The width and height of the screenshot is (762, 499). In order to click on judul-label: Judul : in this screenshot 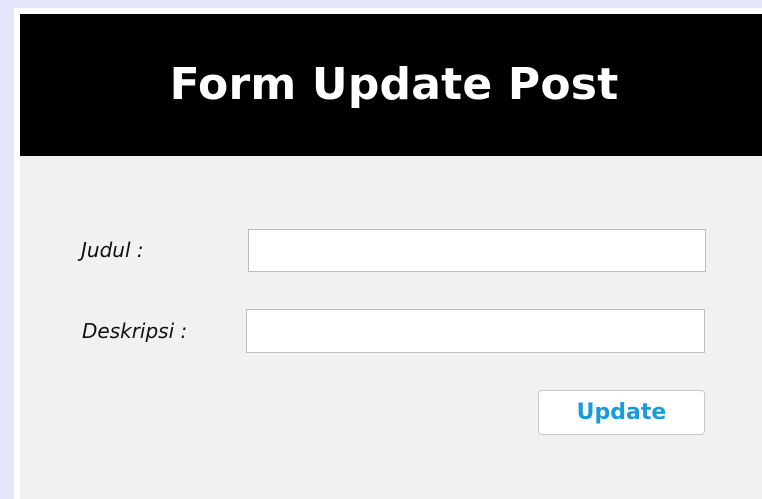, I will do `click(112, 250)`.